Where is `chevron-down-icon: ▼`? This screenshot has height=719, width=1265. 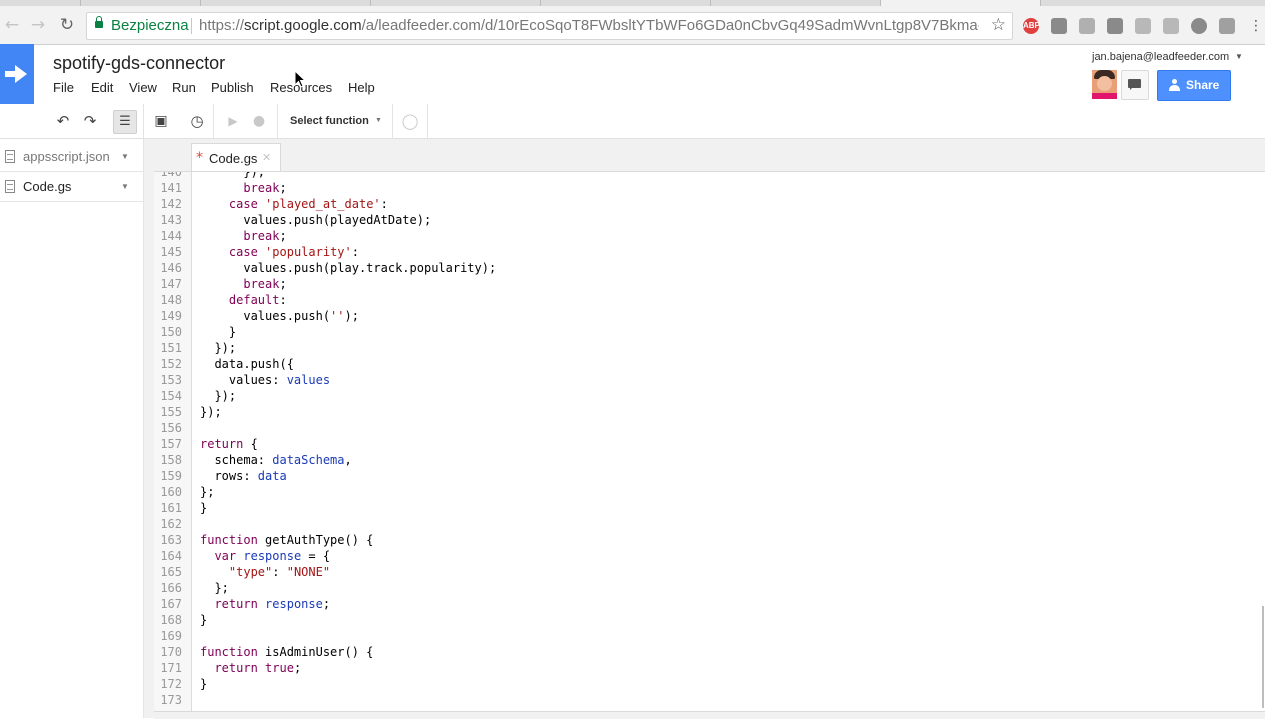
chevron-down-icon: ▼ is located at coordinates (378, 120).